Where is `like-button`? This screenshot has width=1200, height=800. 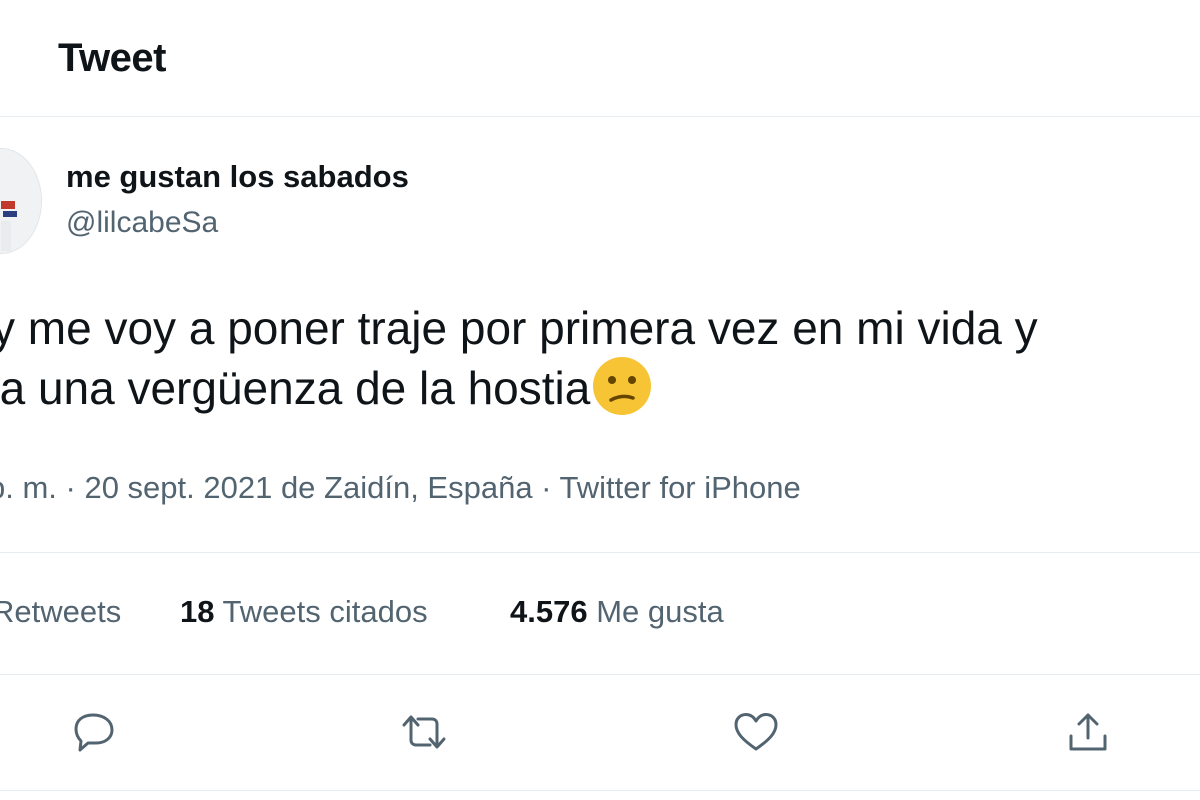 like-button is located at coordinates (756, 732).